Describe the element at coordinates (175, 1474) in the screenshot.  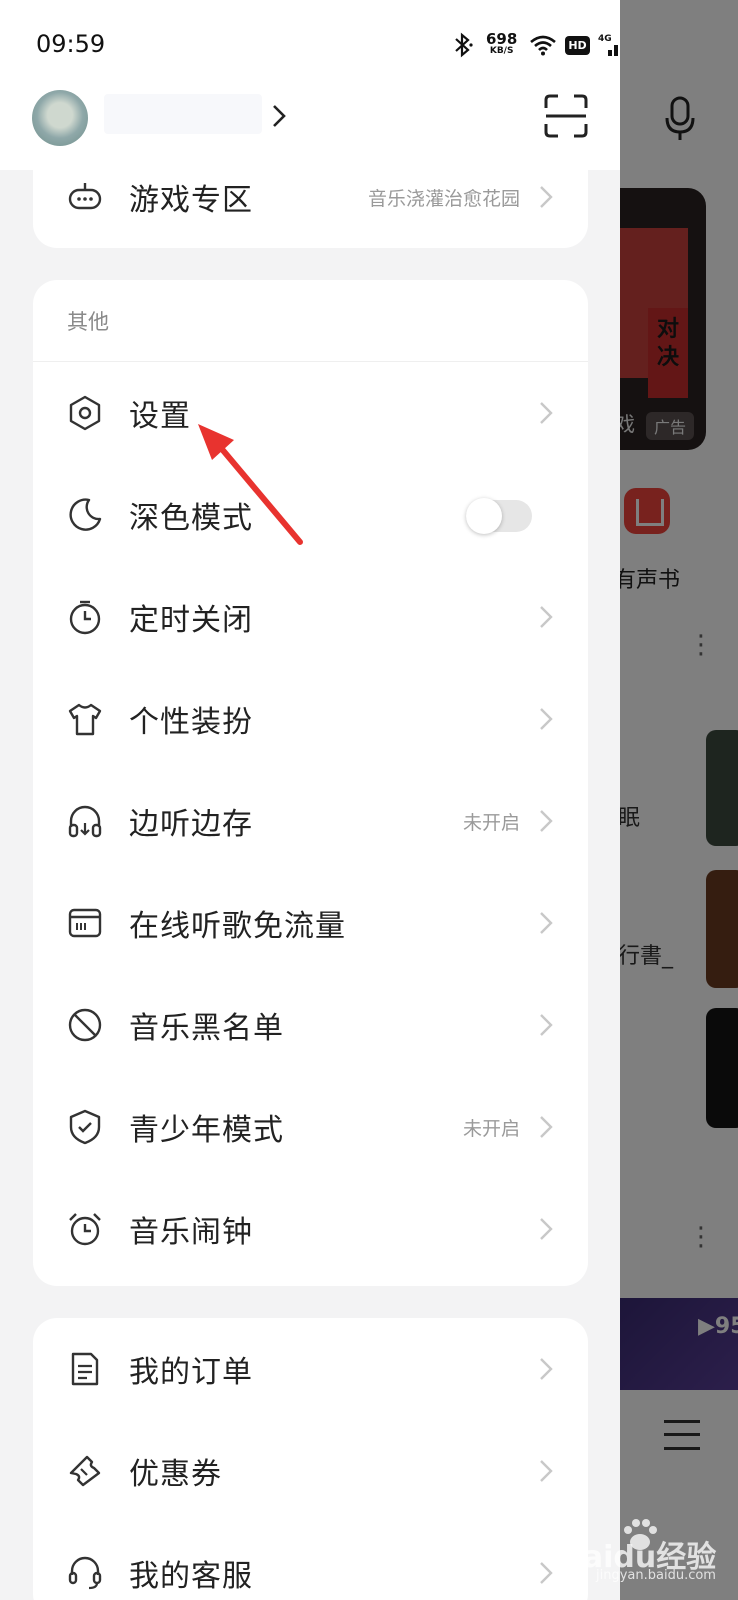
I see `menu-item-label: 优惠券` at that location.